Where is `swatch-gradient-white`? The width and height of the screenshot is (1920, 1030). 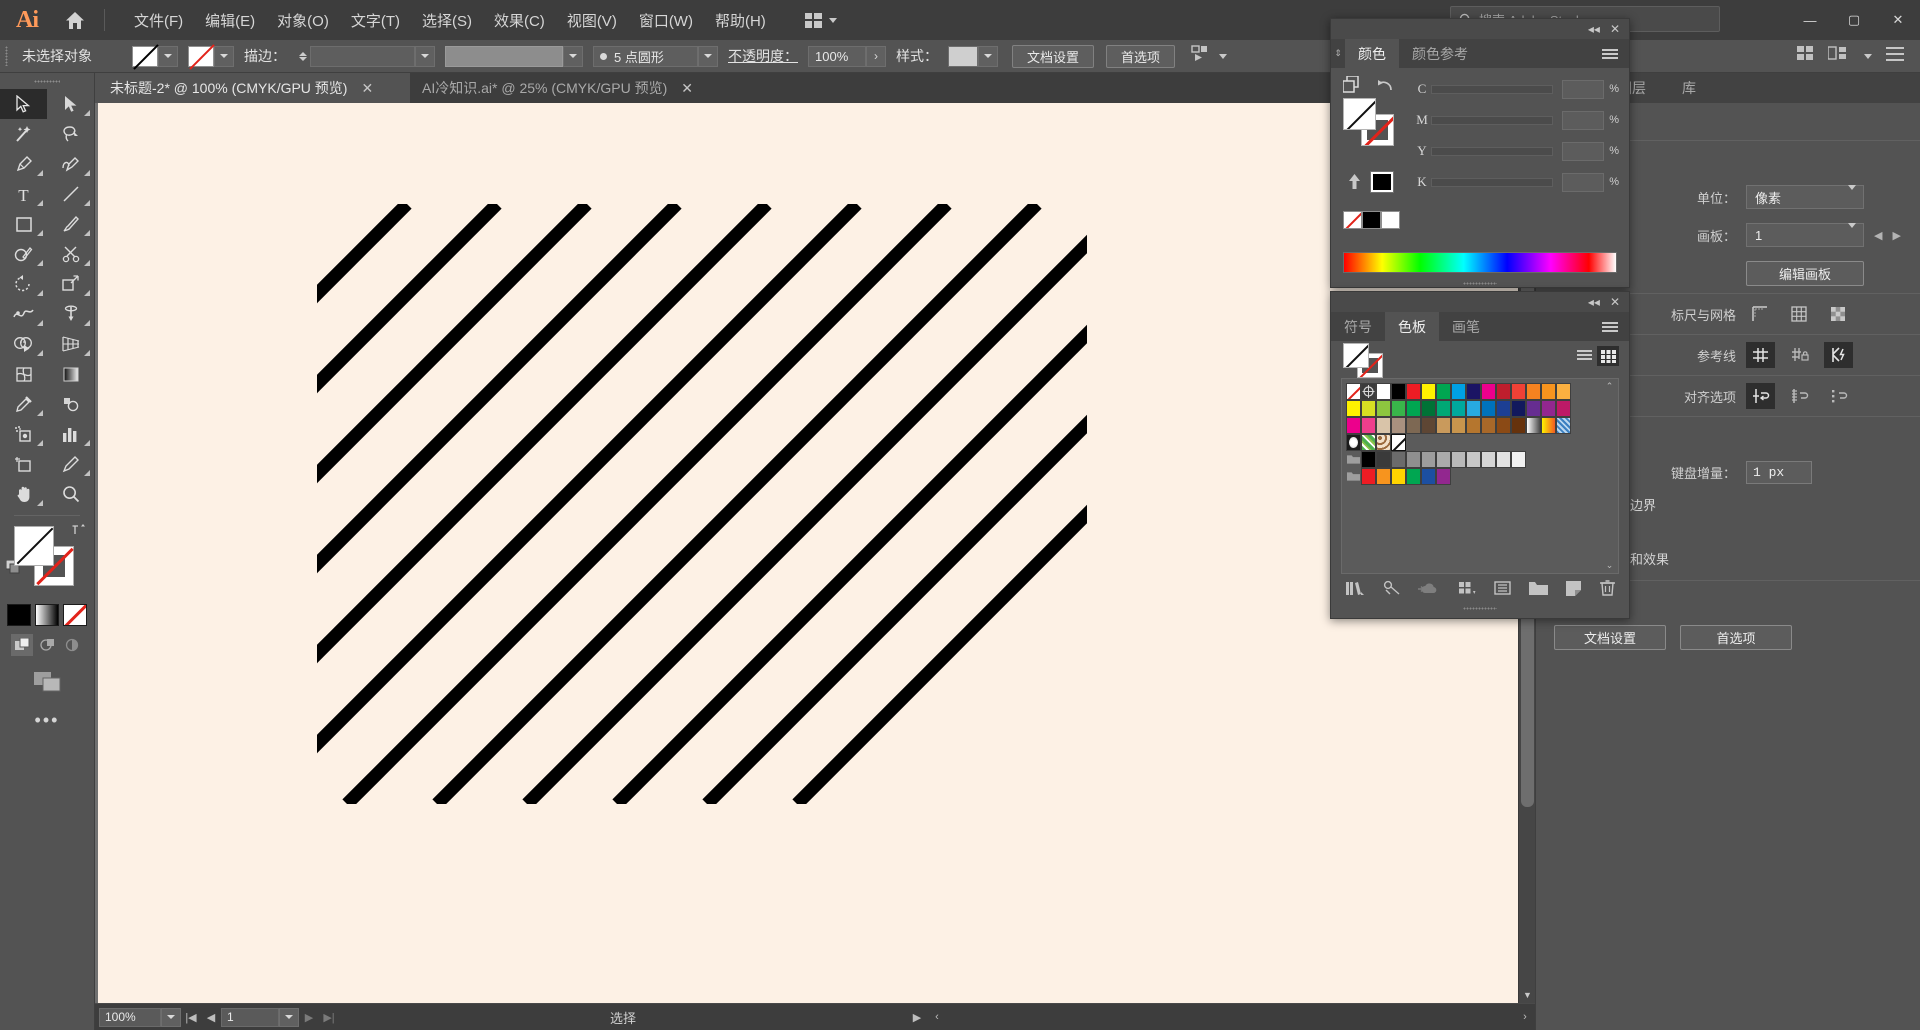 swatch-gradient-white is located at coordinates (1533, 425).